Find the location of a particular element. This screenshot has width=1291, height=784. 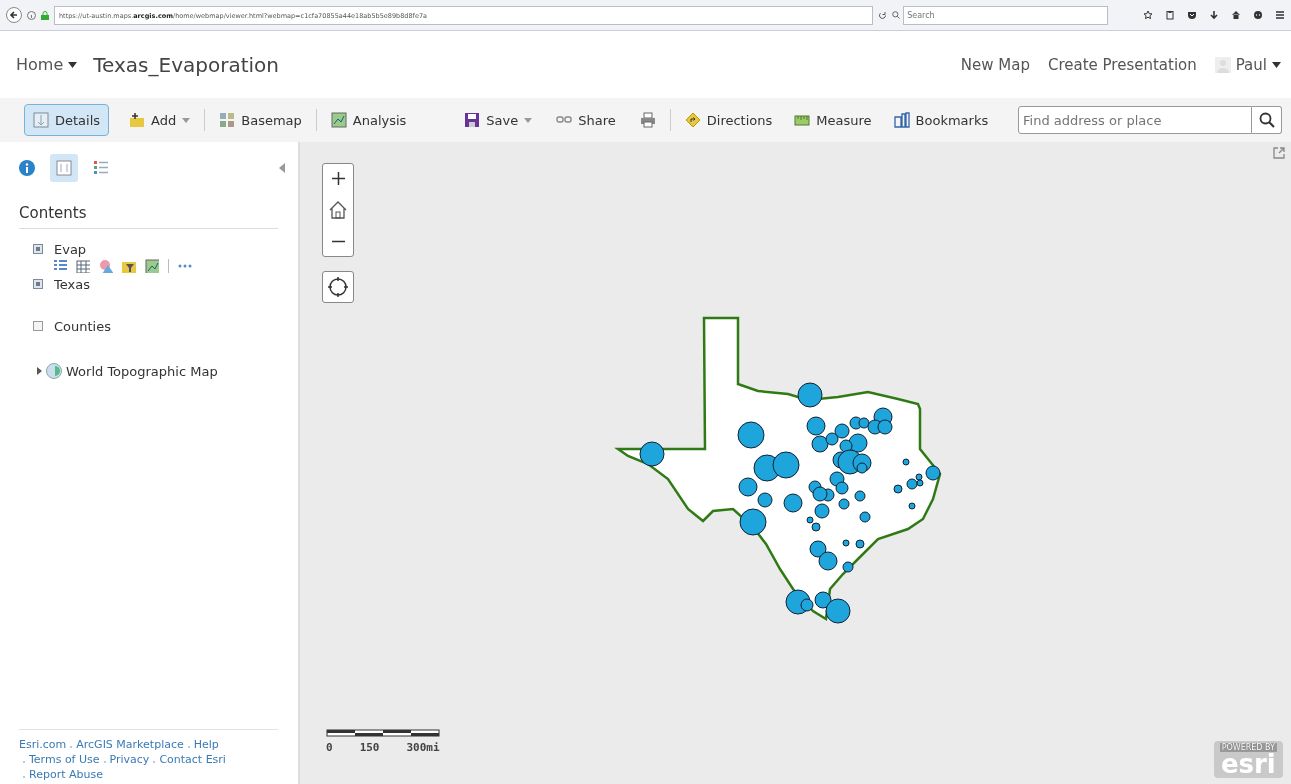

footer-link: Terms of Use is located at coordinates (64, 759).